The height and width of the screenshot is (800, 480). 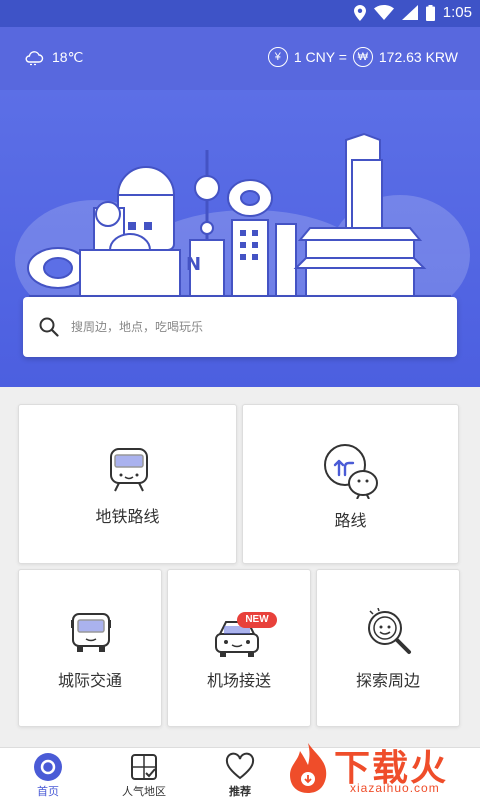 I want to click on search-icon, so click(x=49, y=327).